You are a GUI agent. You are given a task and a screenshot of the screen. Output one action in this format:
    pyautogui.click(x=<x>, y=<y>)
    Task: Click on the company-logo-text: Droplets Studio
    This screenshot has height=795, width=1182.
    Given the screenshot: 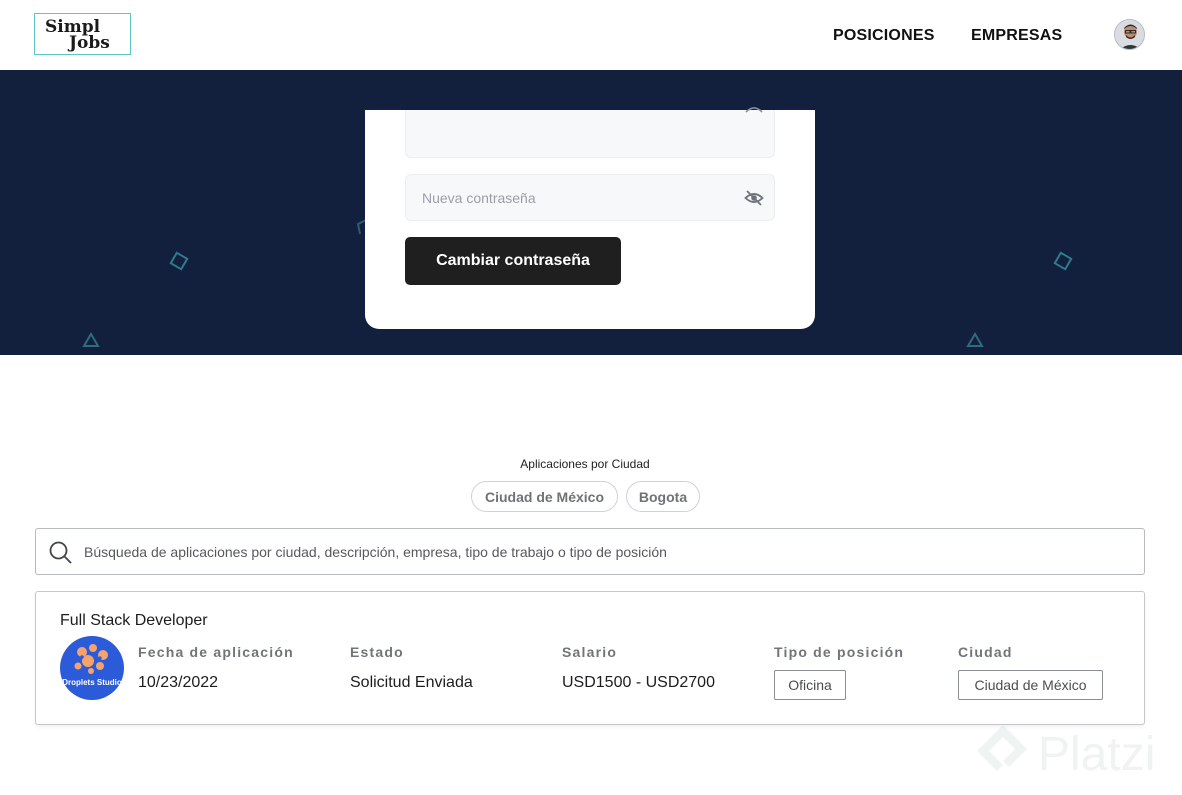 What is the action you would take?
    pyautogui.click(x=92, y=682)
    